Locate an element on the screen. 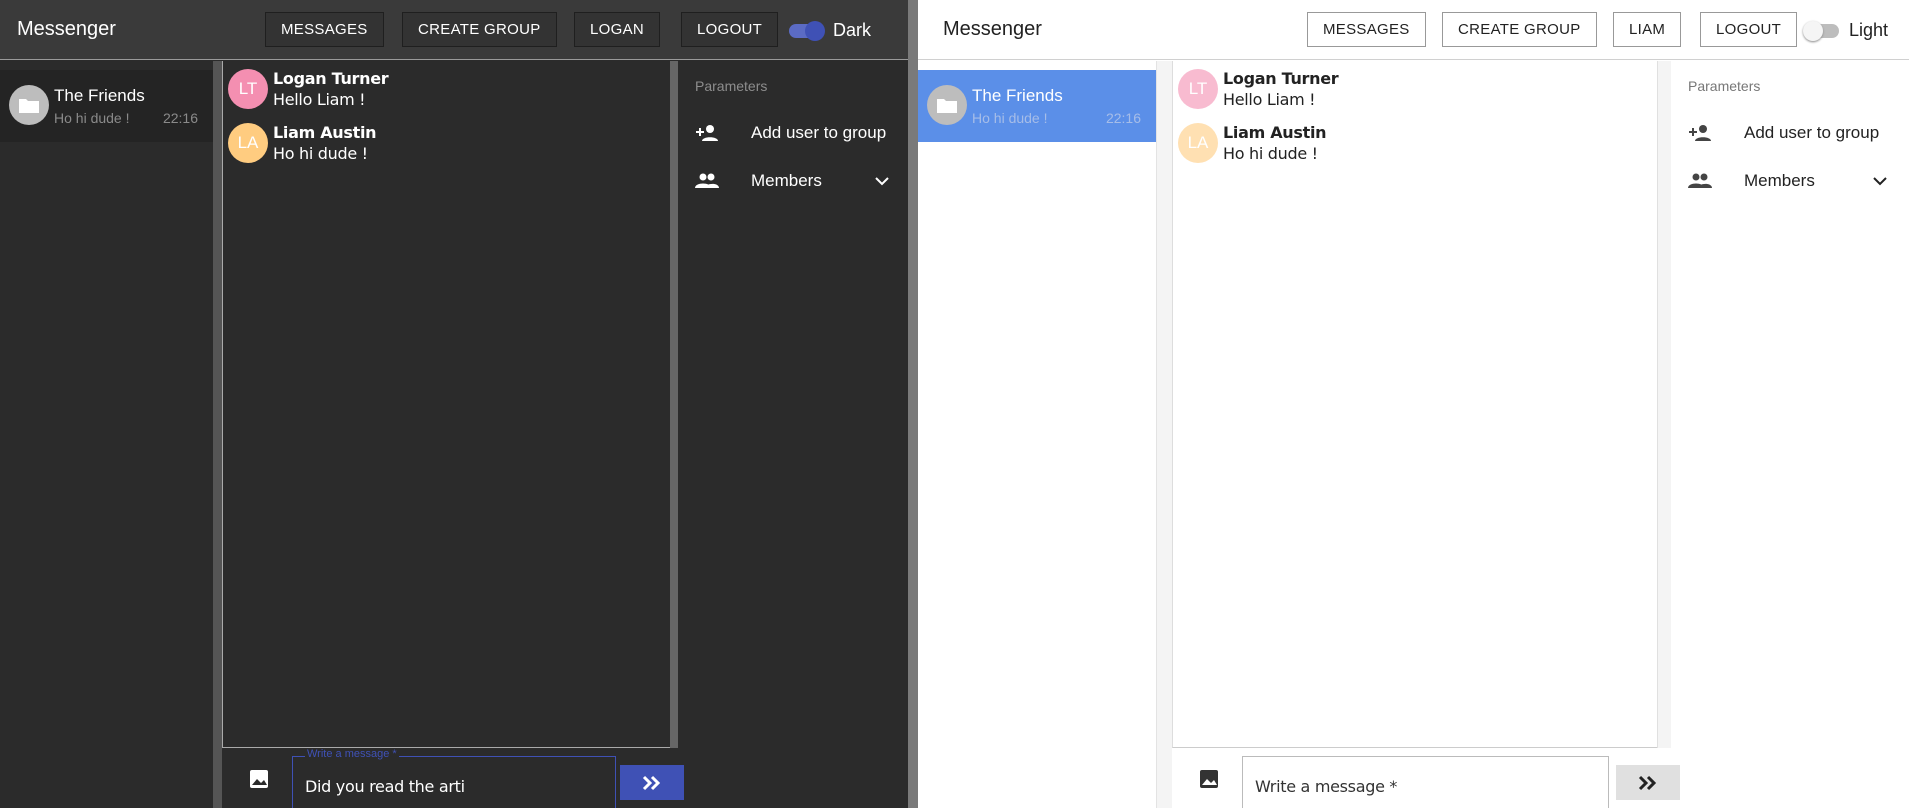 The width and height of the screenshot is (1909, 808). message-input-value: Did you read the arti is located at coordinates (385, 786).